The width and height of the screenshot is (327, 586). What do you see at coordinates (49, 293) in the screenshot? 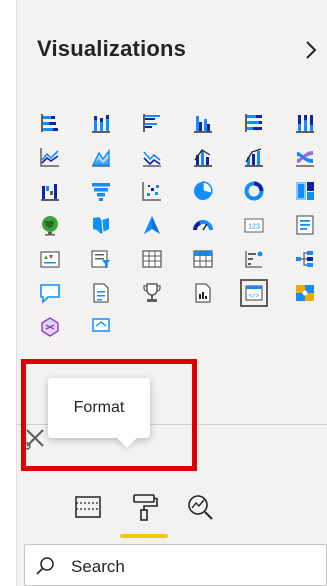
I see `qa-icon` at bounding box center [49, 293].